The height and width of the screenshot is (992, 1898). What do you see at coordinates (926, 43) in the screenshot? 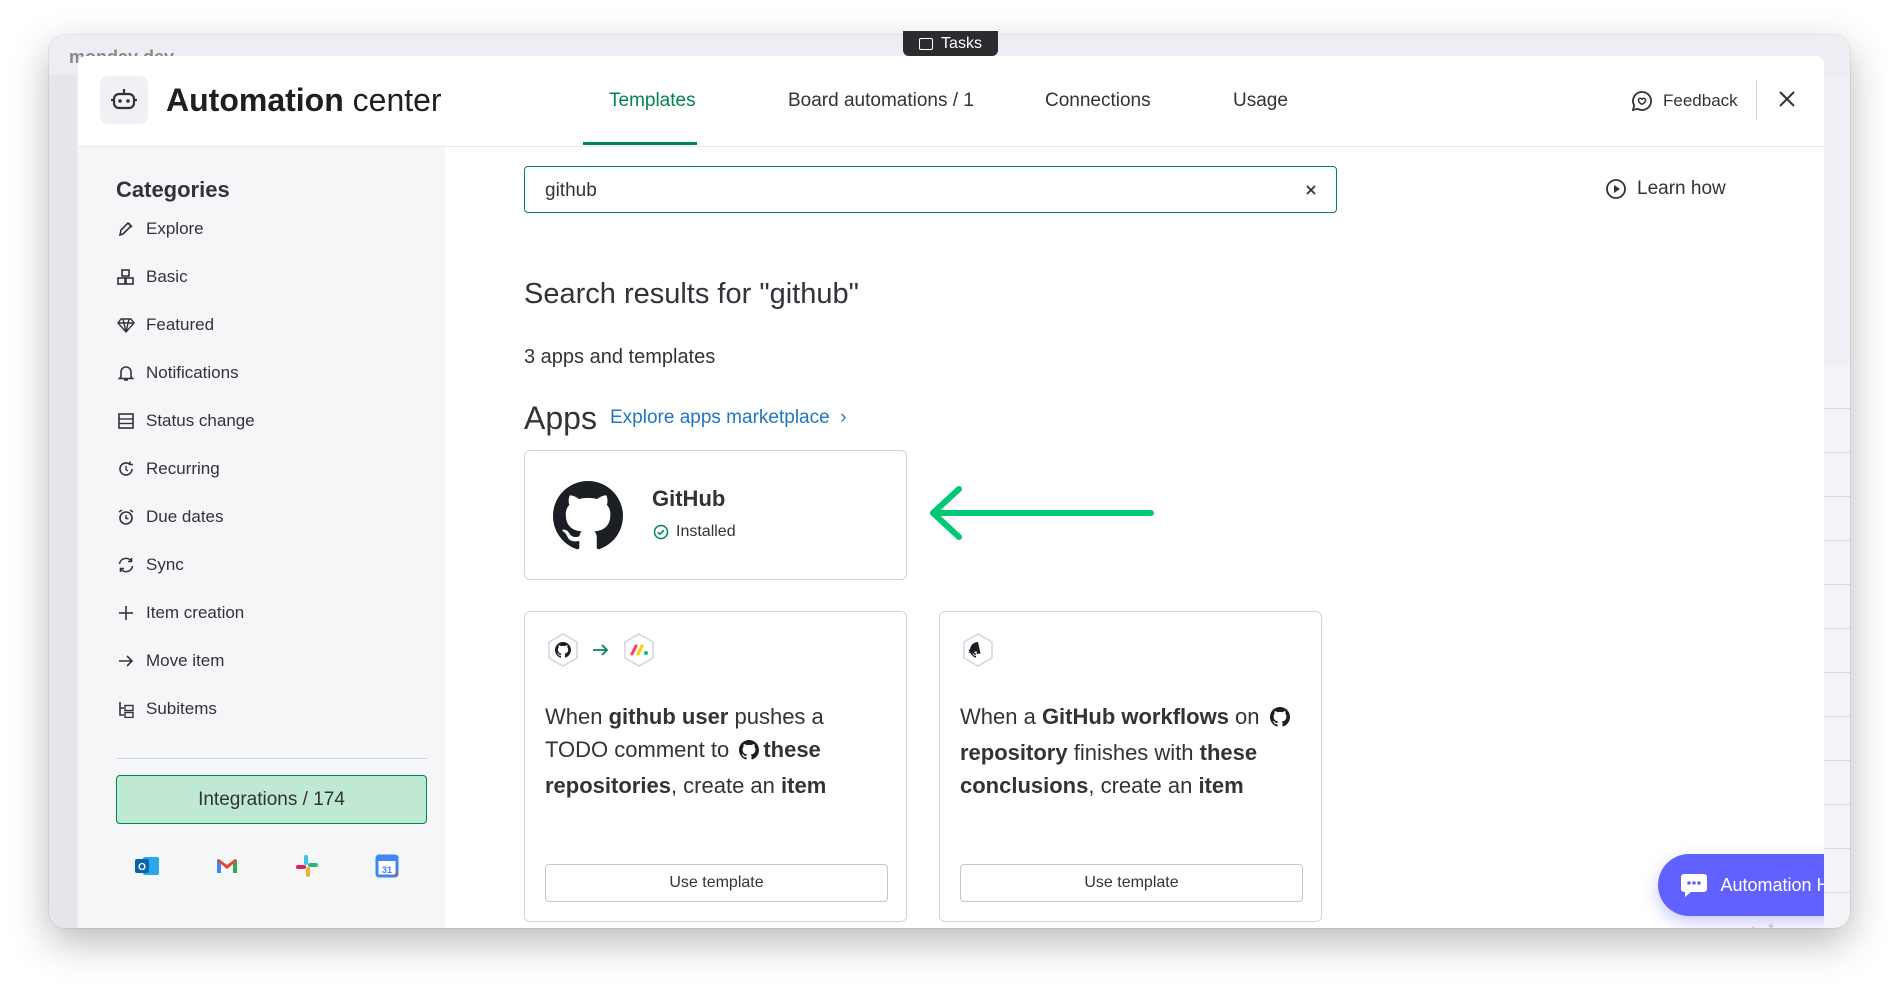
I see `panel-icon` at bounding box center [926, 43].